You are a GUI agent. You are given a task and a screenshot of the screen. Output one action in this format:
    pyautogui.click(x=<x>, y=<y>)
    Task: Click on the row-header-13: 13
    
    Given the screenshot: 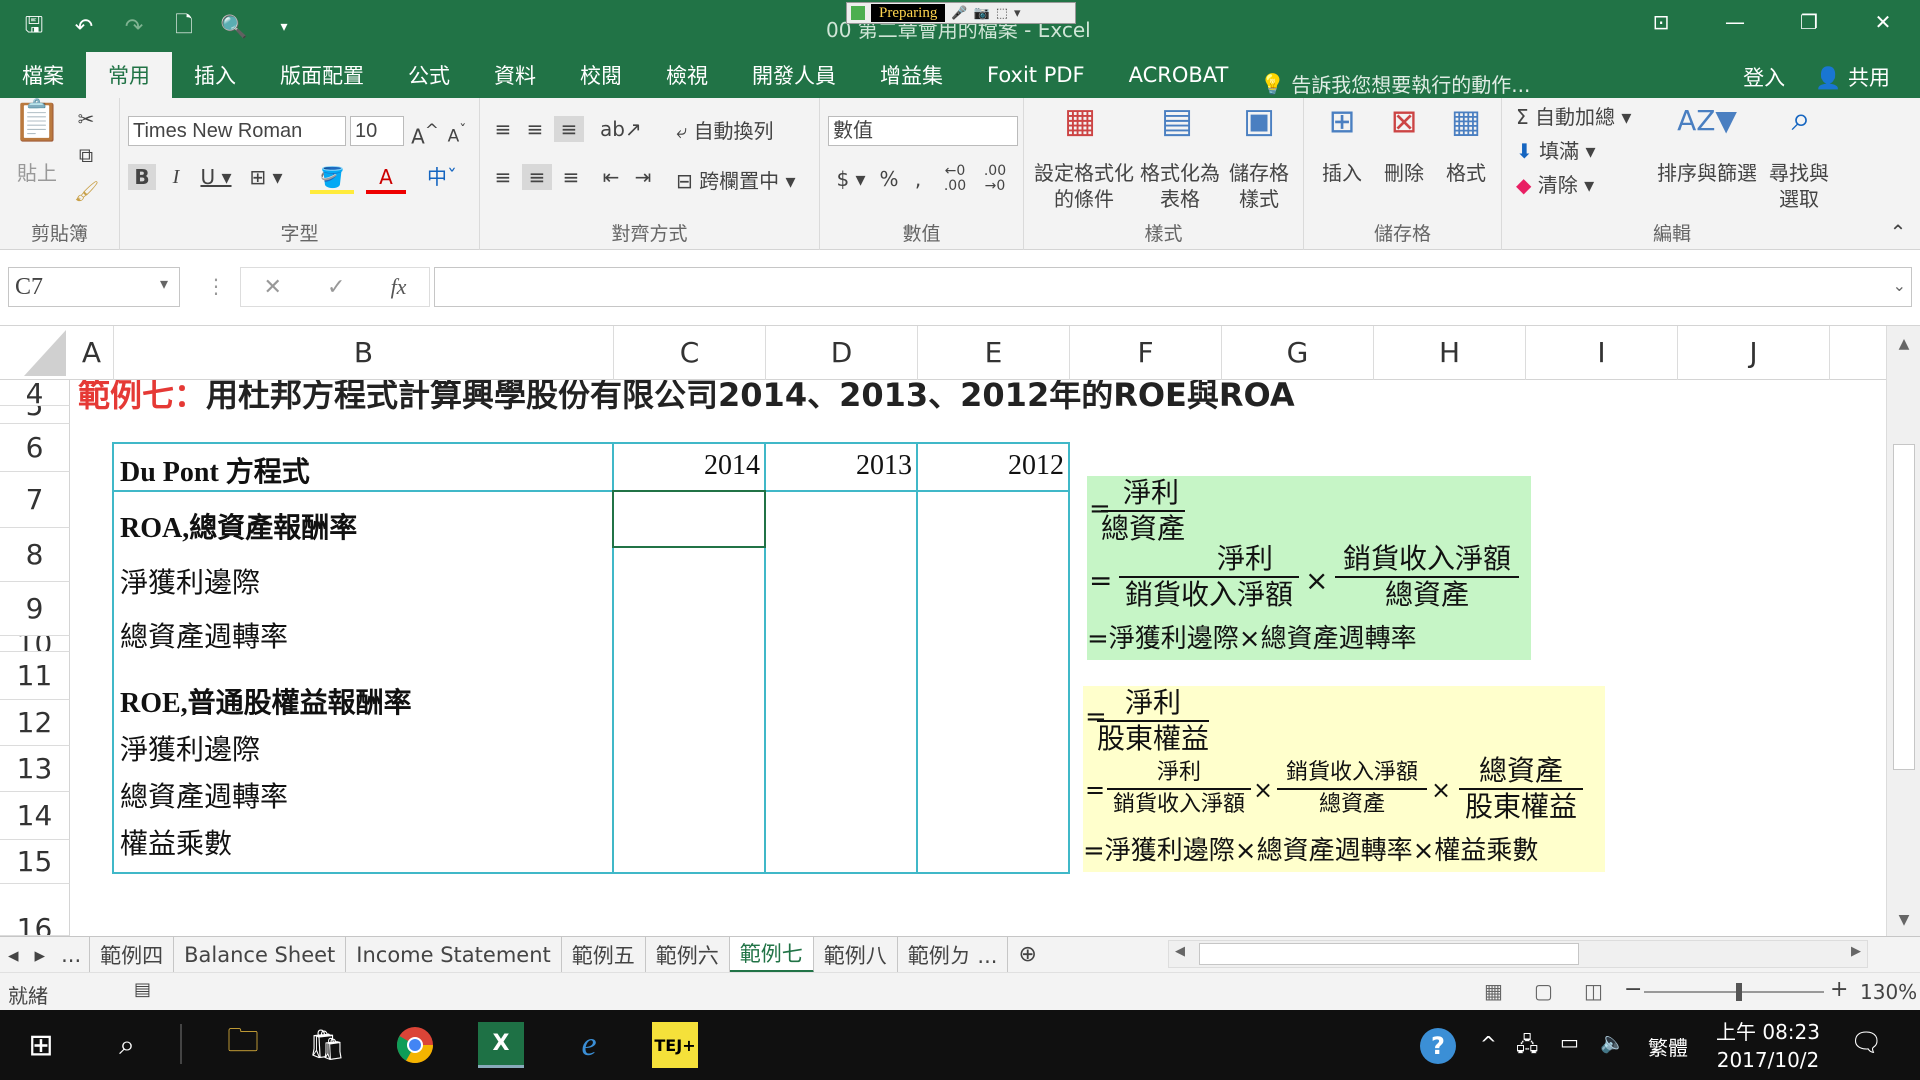 What is the action you would take?
    pyautogui.click(x=35, y=769)
    